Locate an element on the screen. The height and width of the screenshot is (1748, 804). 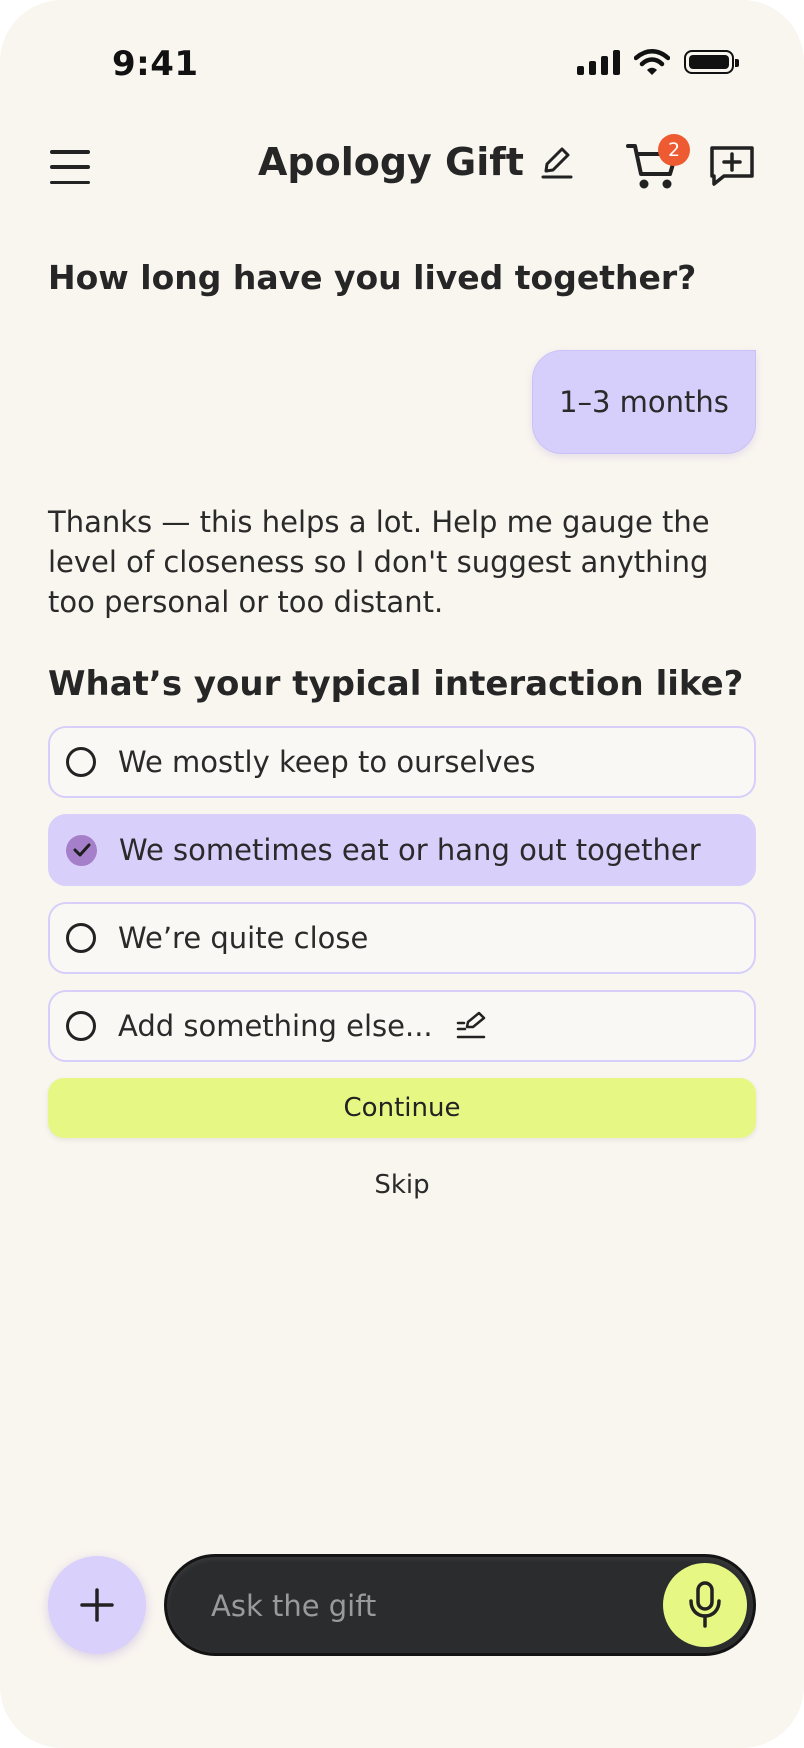
question-heading: What’s your typical interaction like? is located at coordinates (396, 684).